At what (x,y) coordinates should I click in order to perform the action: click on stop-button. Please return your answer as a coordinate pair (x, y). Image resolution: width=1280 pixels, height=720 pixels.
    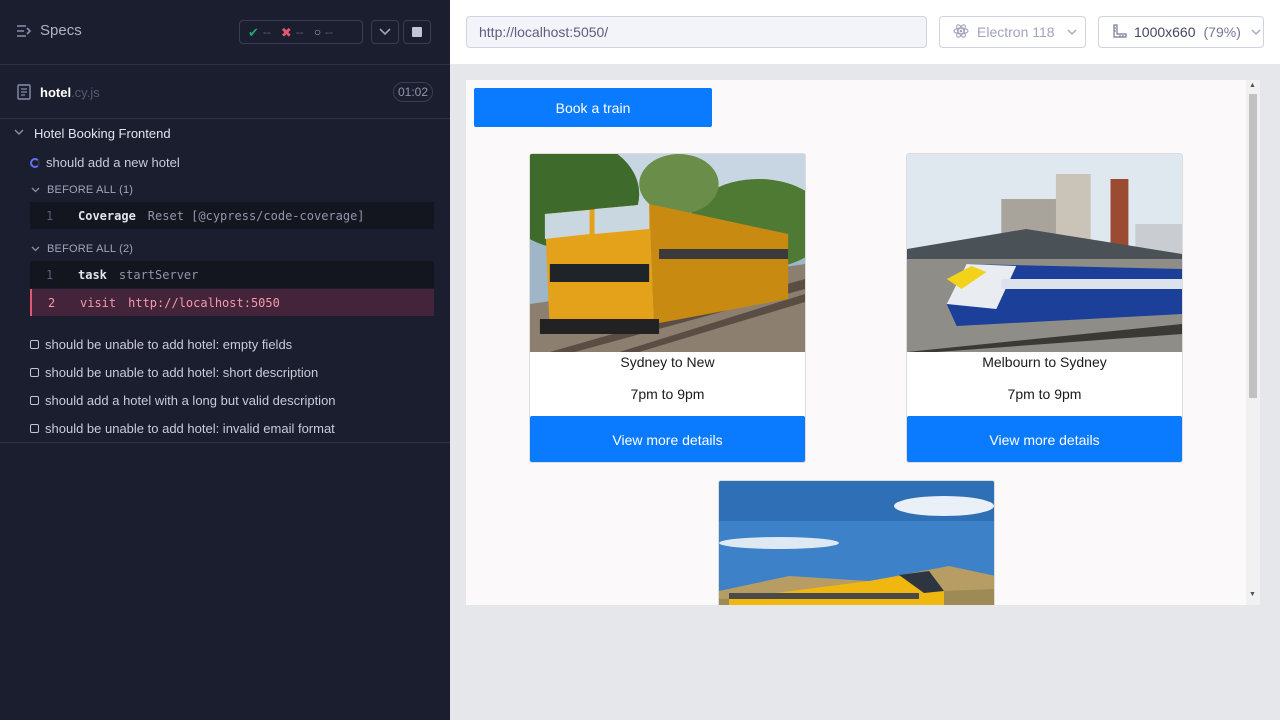
    Looking at the image, I should click on (417, 32).